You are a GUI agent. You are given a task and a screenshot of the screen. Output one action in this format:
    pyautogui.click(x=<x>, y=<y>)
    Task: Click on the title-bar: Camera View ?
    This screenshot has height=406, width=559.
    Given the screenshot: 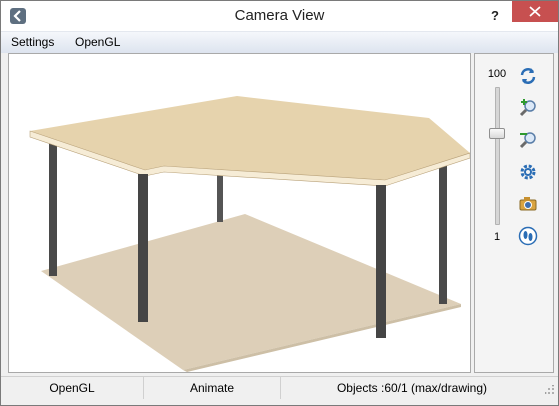 What is the action you would take?
    pyautogui.click(x=279, y=16)
    